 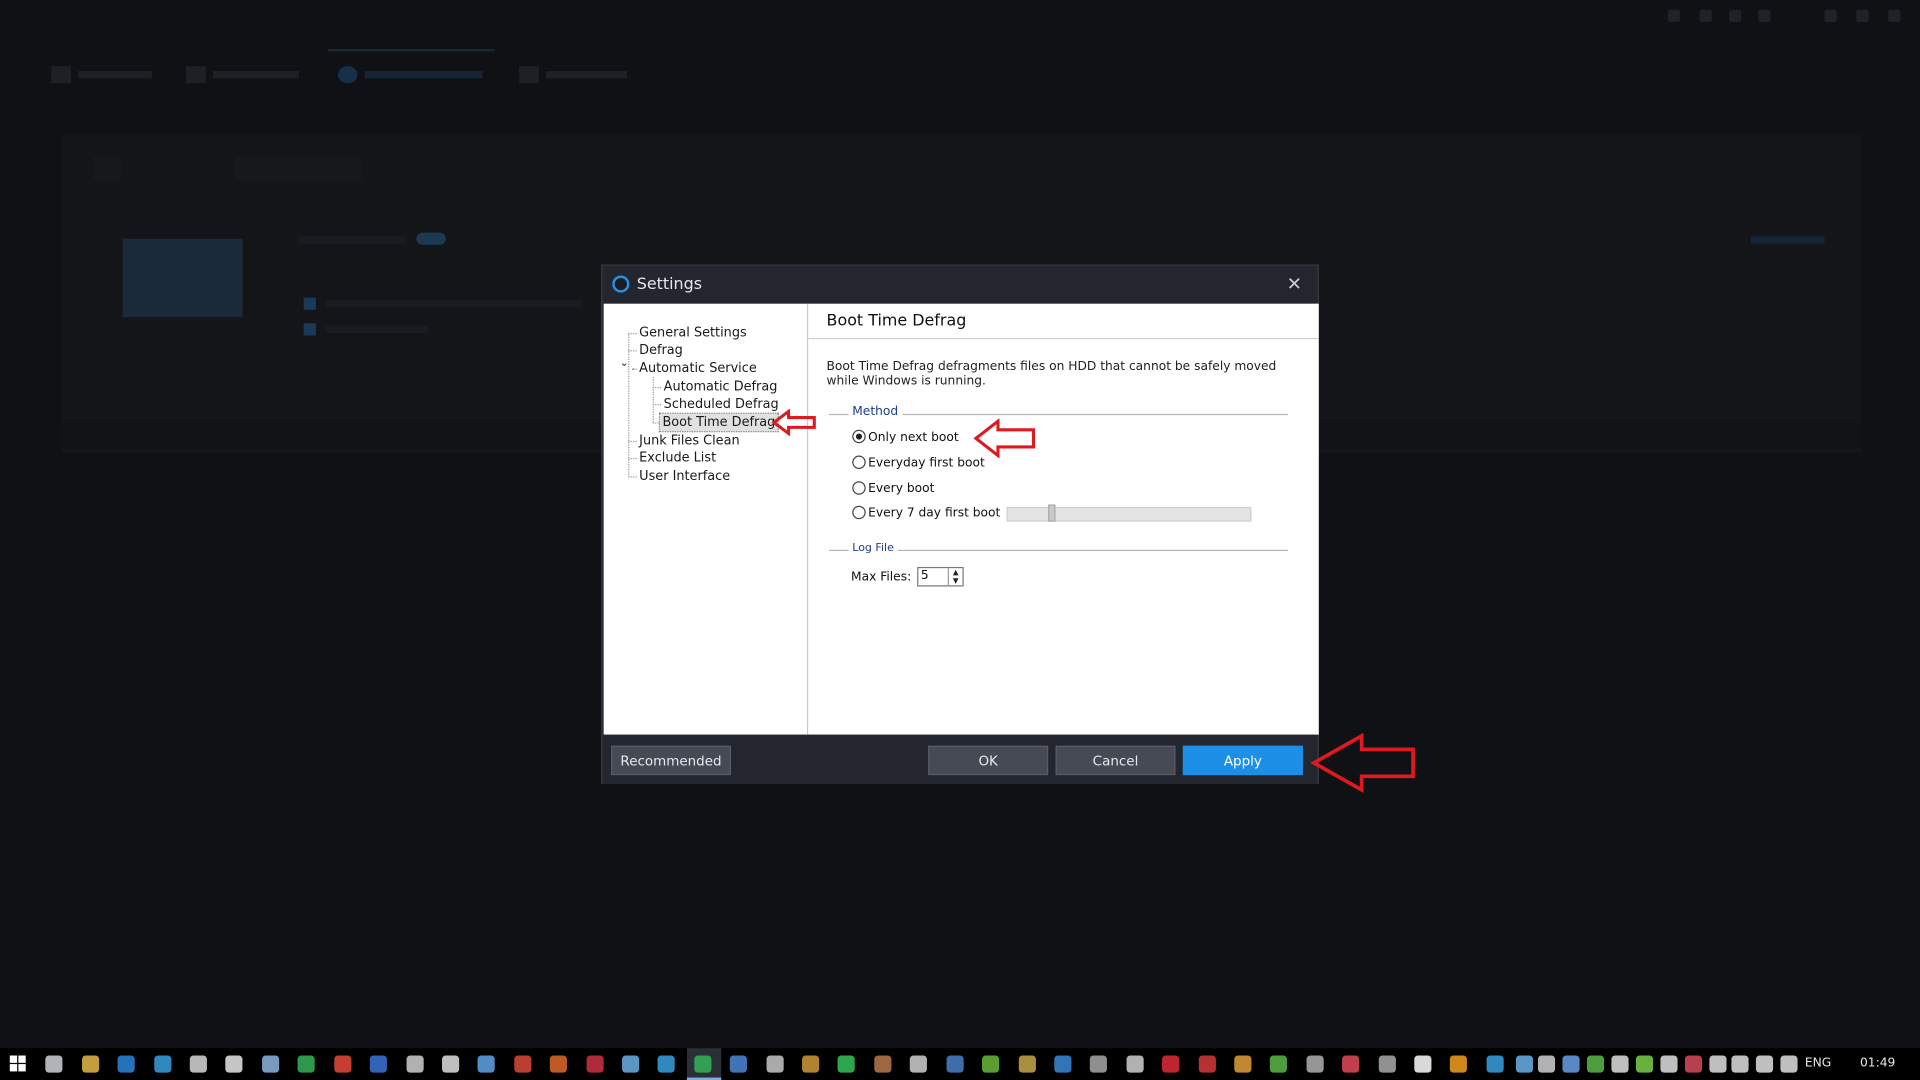 I want to click on tree-item-scheduled-defrag: Scheduled Defrag, so click(x=721, y=404).